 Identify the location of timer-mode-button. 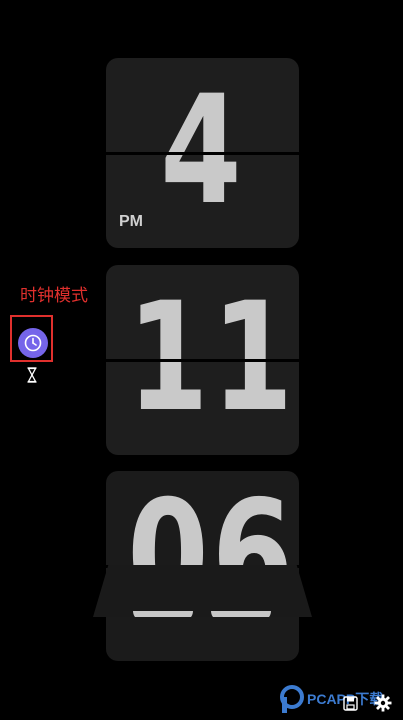
(32, 377).